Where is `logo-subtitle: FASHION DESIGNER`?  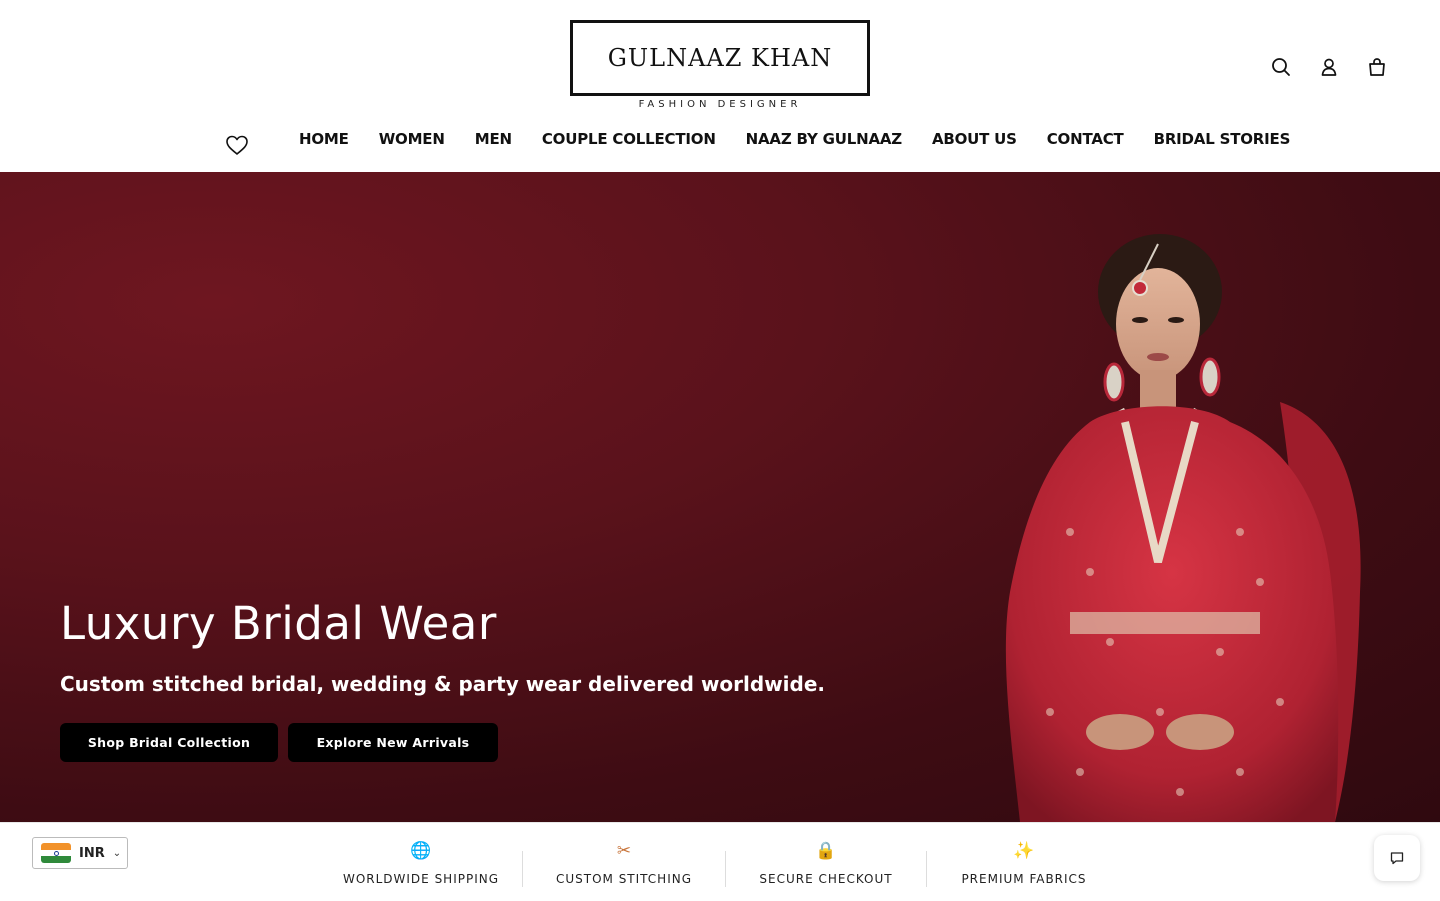 logo-subtitle: FASHION DESIGNER is located at coordinates (720, 104).